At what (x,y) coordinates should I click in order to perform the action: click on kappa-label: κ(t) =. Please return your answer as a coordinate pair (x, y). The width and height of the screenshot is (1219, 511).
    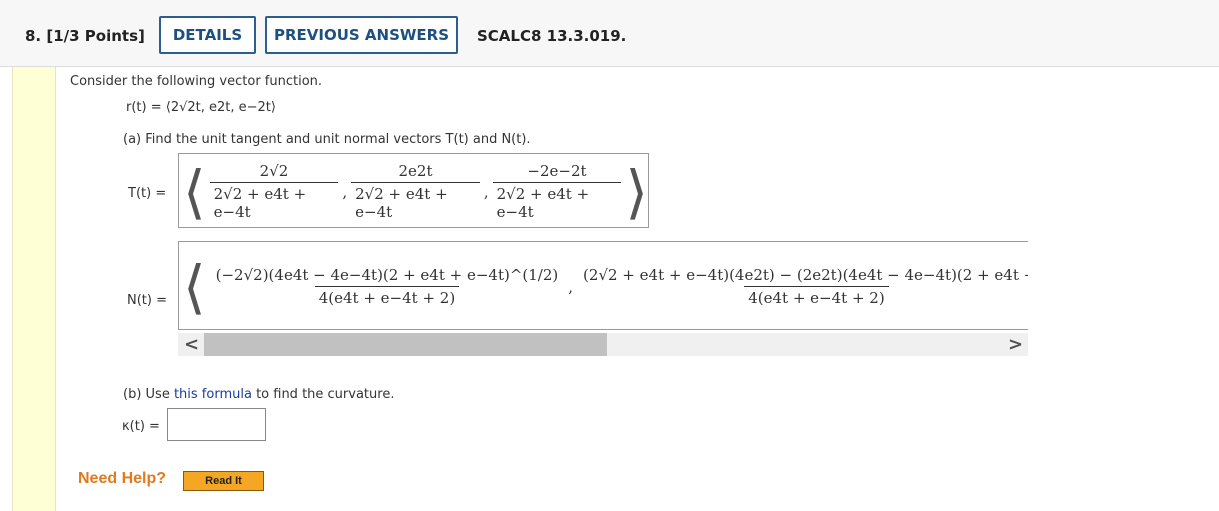
    Looking at the image, I should click on (141, 426).